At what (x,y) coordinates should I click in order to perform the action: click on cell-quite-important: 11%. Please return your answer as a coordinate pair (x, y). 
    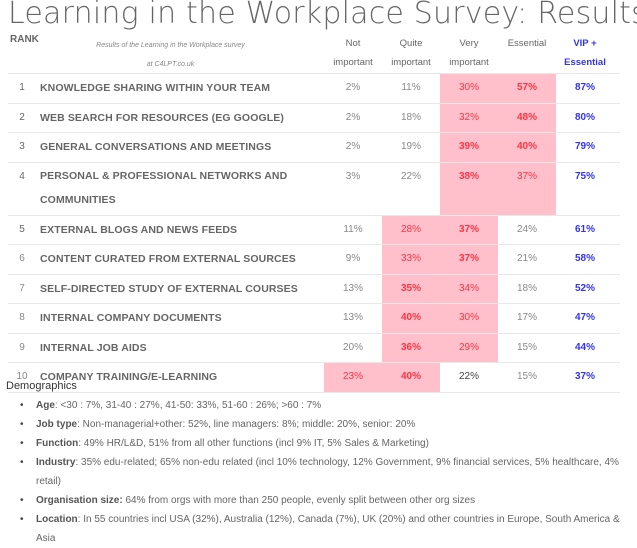
    Looking at the image, I should click on (411, 87).